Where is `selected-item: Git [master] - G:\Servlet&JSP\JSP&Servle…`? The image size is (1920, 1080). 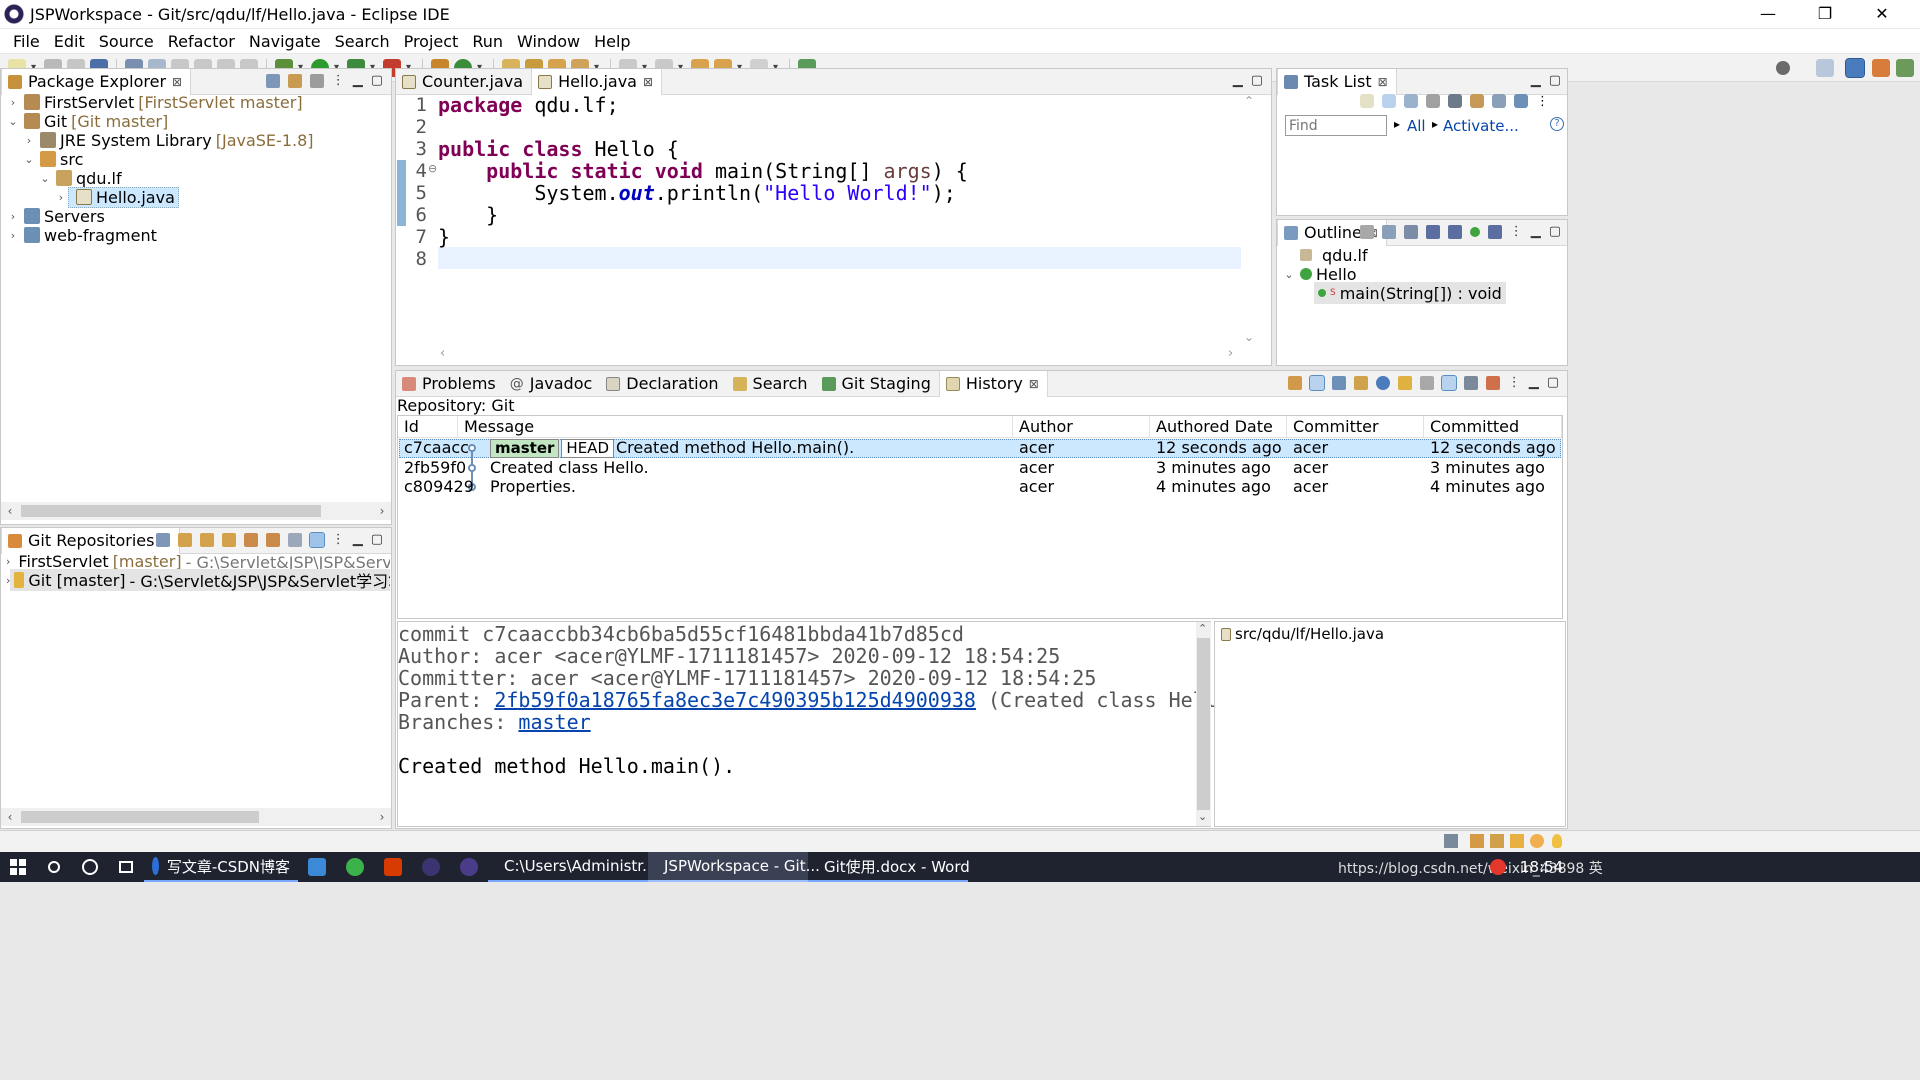
selected-item: Git [master] - G:\Servlet&JSP\JSP&Servle… is located at coordinates (200, 580).